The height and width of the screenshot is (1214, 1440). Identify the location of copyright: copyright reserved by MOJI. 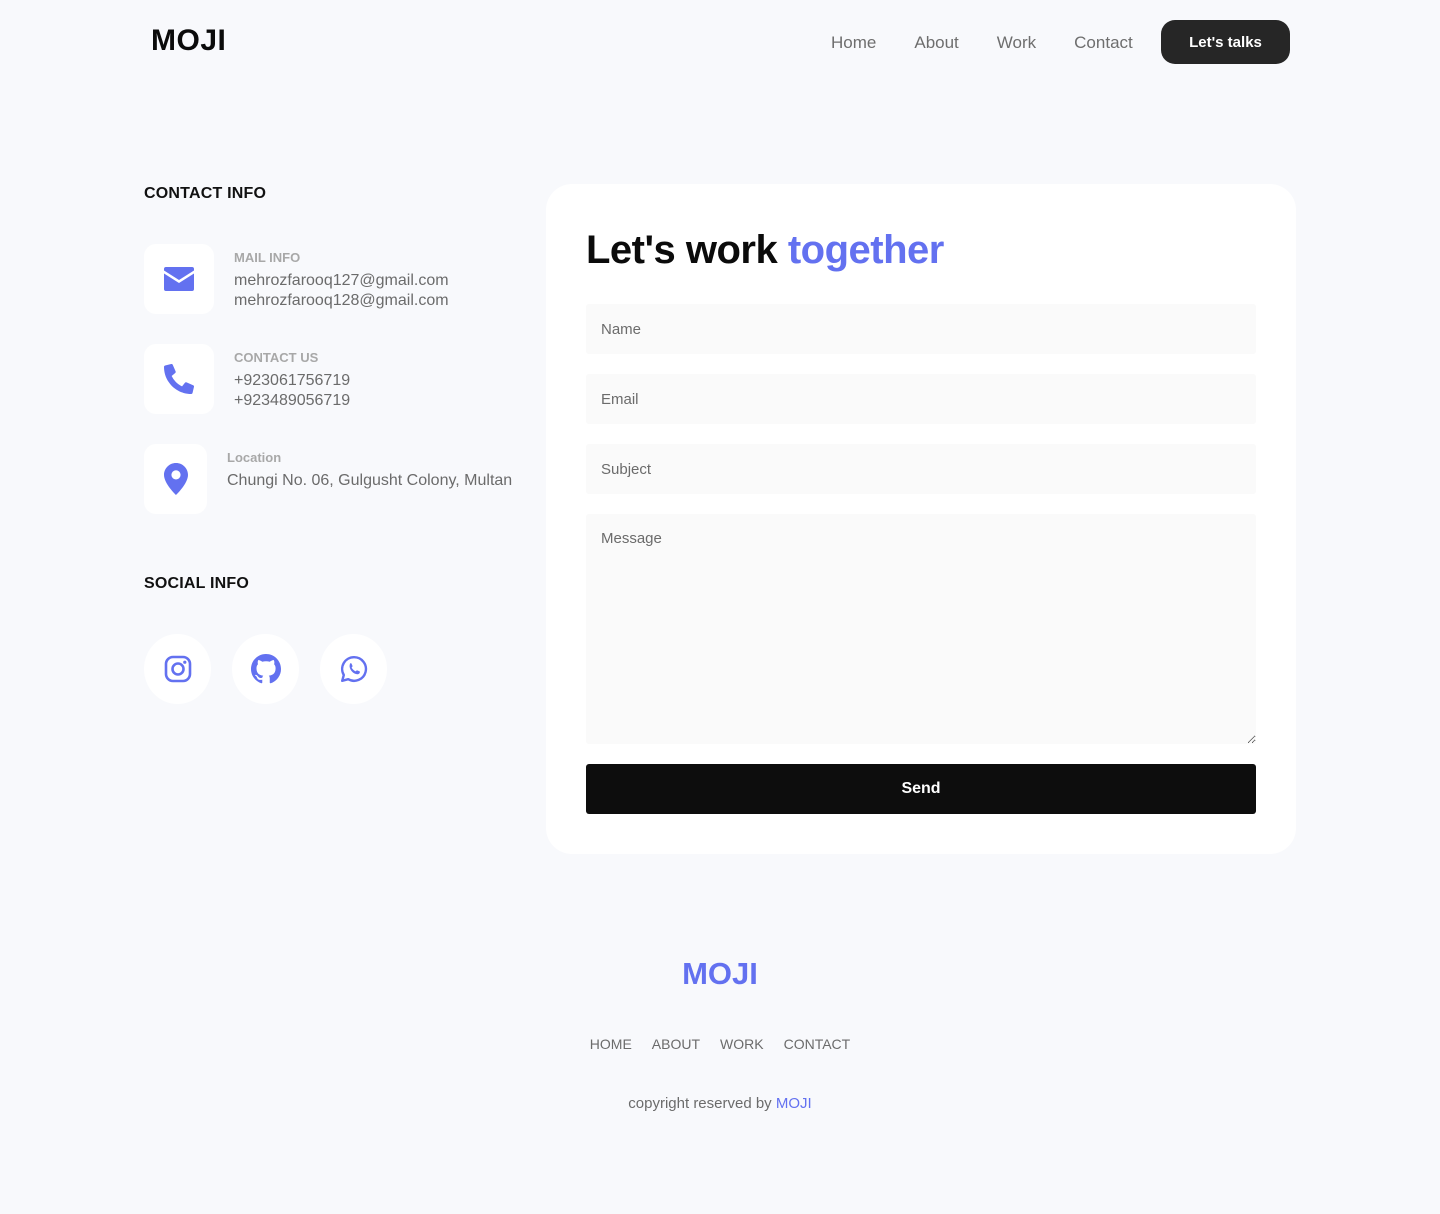
(720, 1103).